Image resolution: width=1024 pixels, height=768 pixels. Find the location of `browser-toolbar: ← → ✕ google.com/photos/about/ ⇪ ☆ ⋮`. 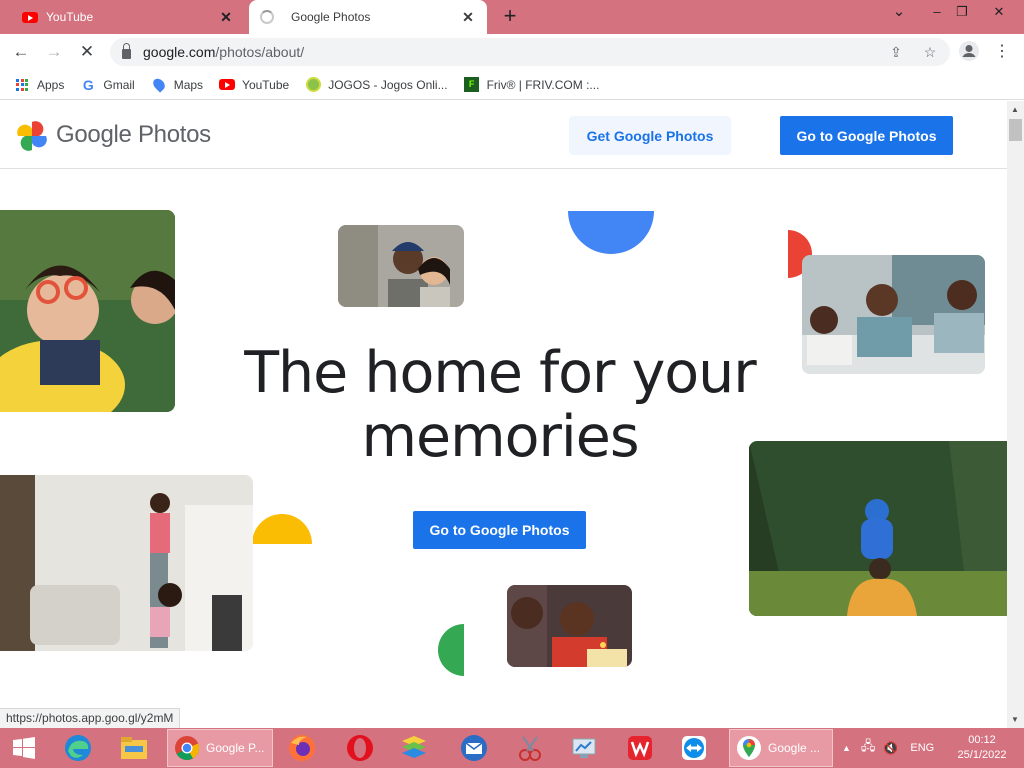

browser-toolbar: ← → ✕ google.com/photos/about/ ⇪ ☆ ⋮ is located at coordinates (512, 52).